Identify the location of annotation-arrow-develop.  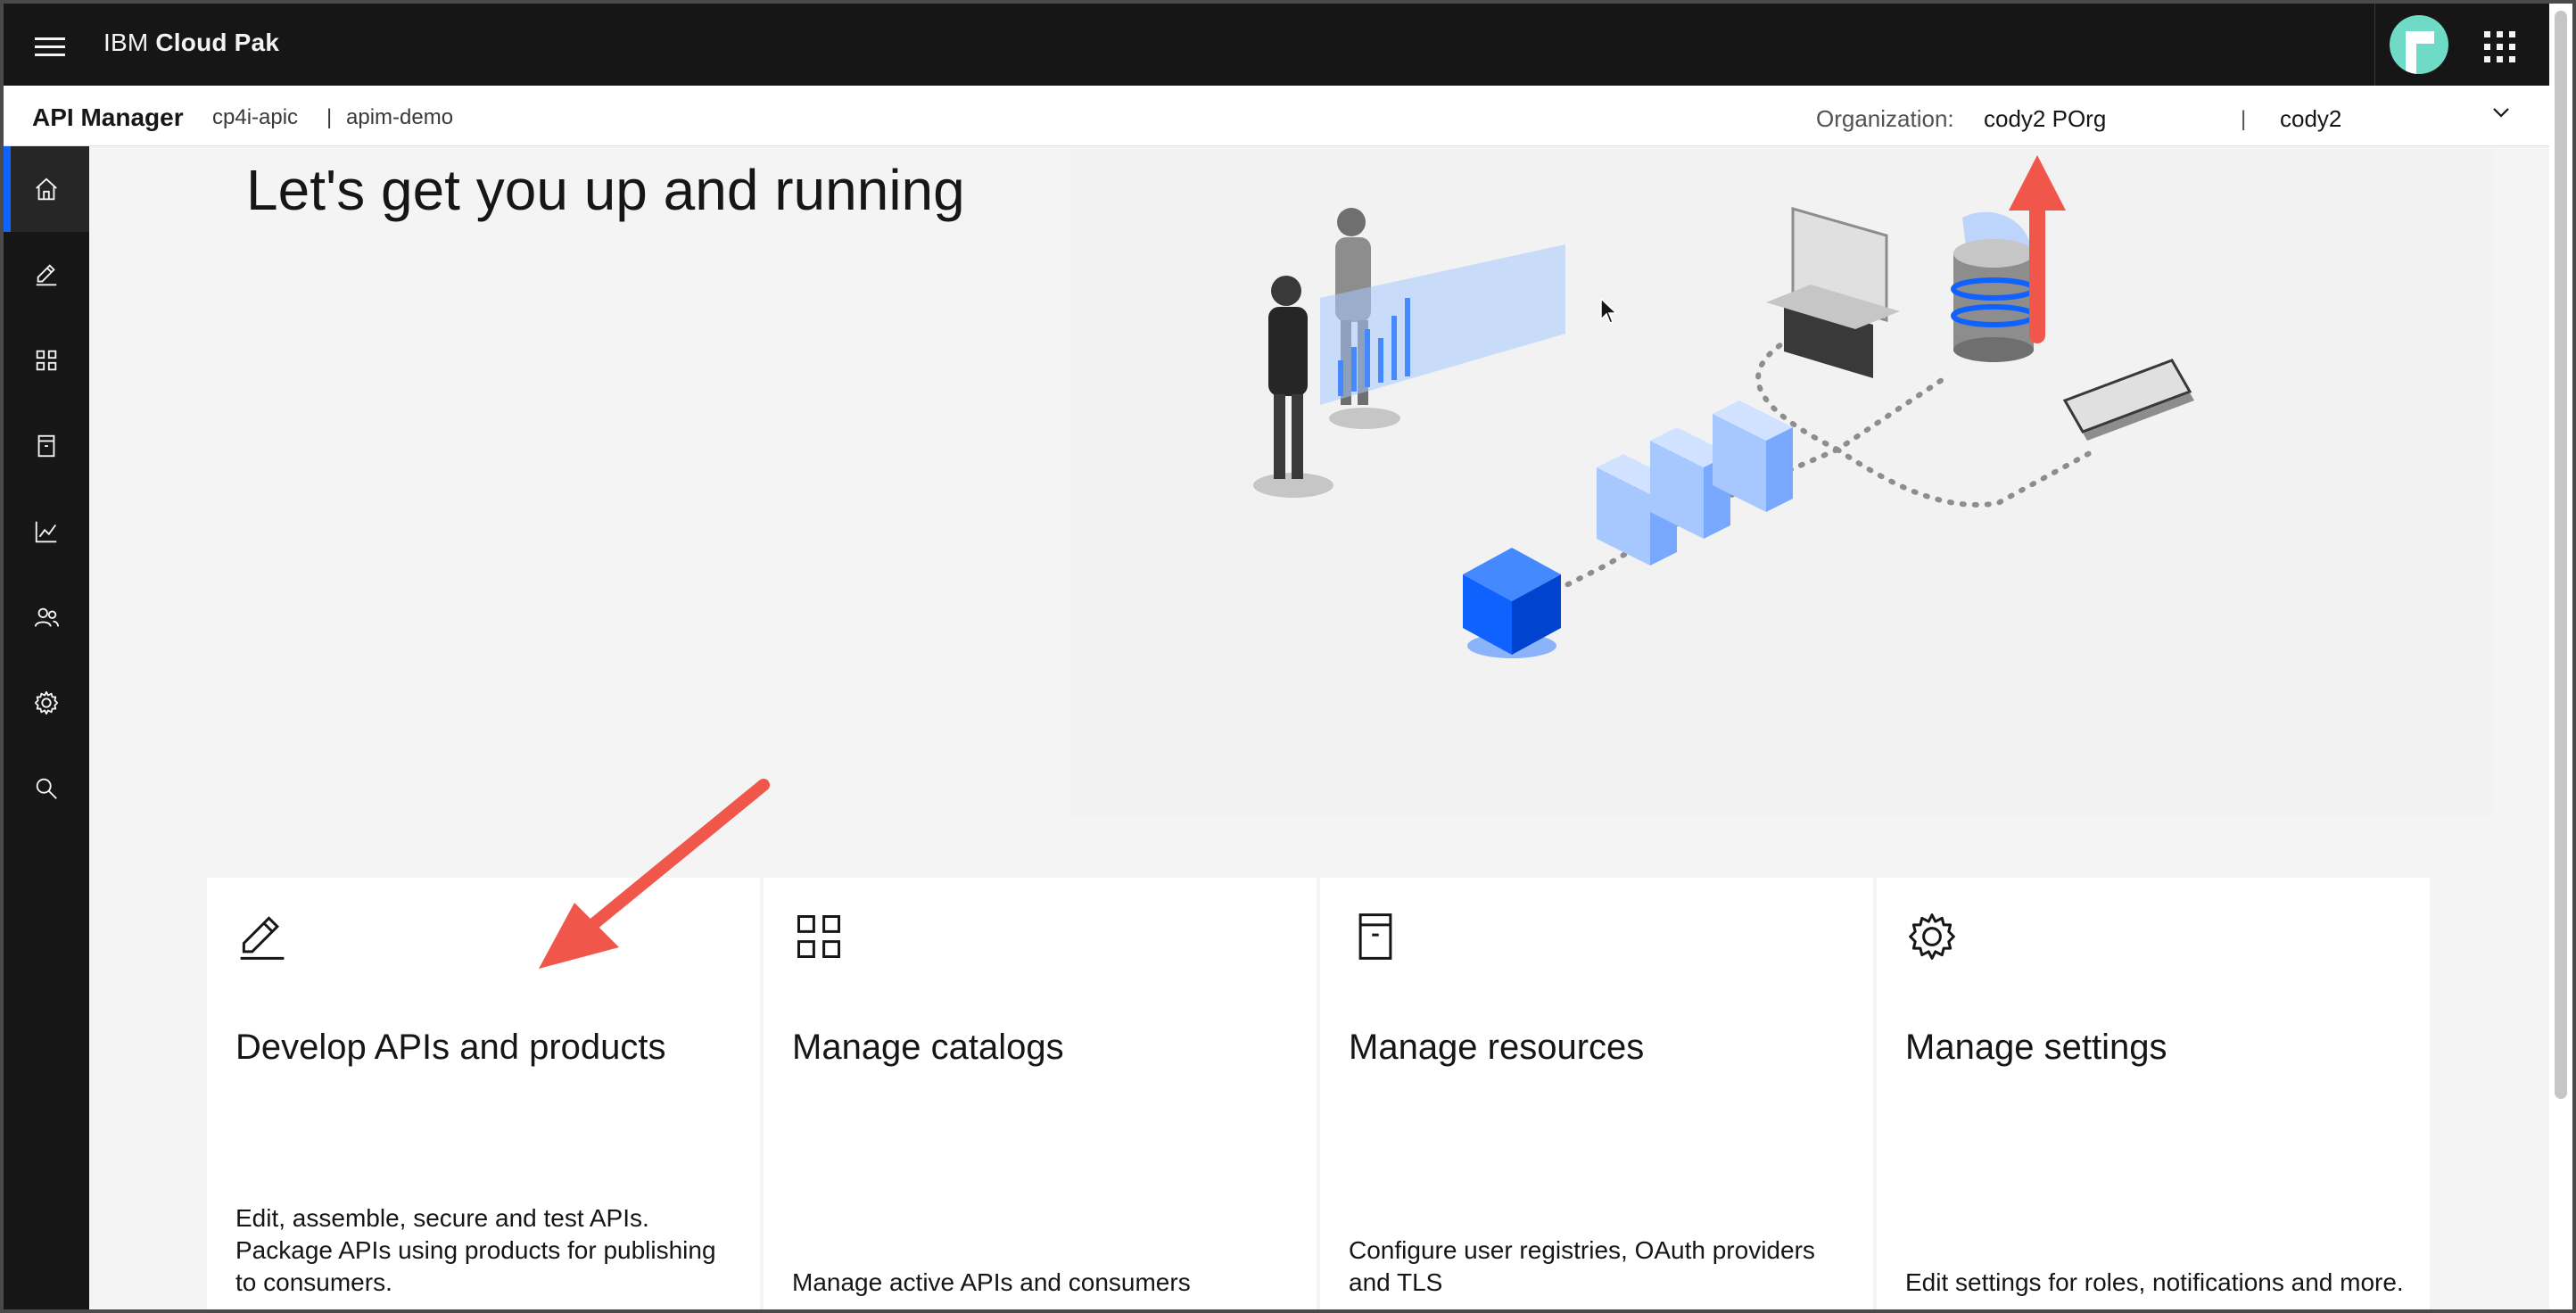
(655, 874).